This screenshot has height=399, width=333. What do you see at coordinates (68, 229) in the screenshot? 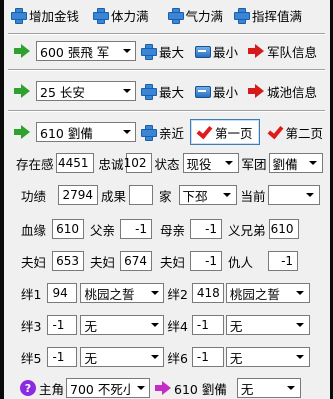
I see `blood-field: 610` at bounding box center [68, 229].